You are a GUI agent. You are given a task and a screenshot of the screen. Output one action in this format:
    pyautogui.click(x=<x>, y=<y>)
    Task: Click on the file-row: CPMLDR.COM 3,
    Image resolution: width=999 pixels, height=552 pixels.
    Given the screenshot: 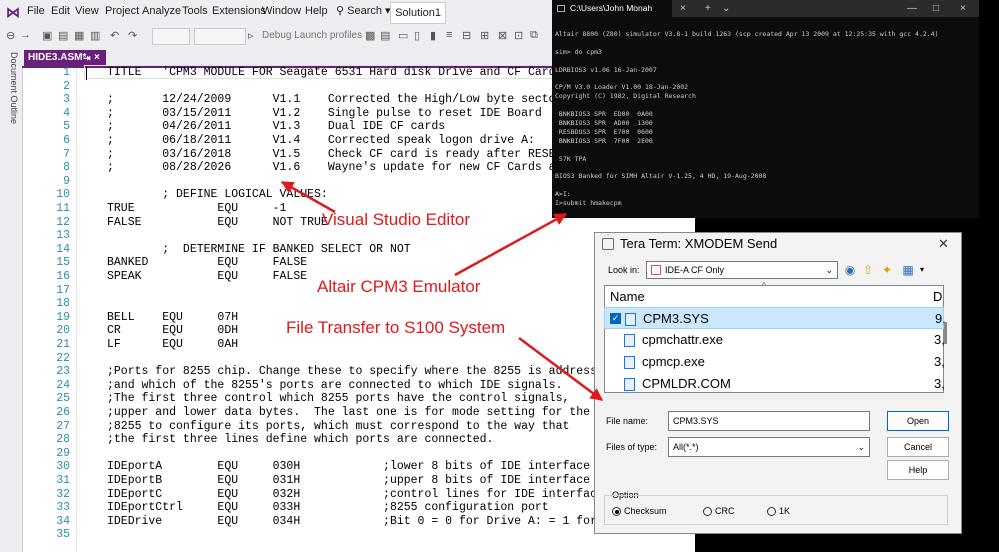 What is the action you would take?
    pyautogui.click(x=774, y=384)
    